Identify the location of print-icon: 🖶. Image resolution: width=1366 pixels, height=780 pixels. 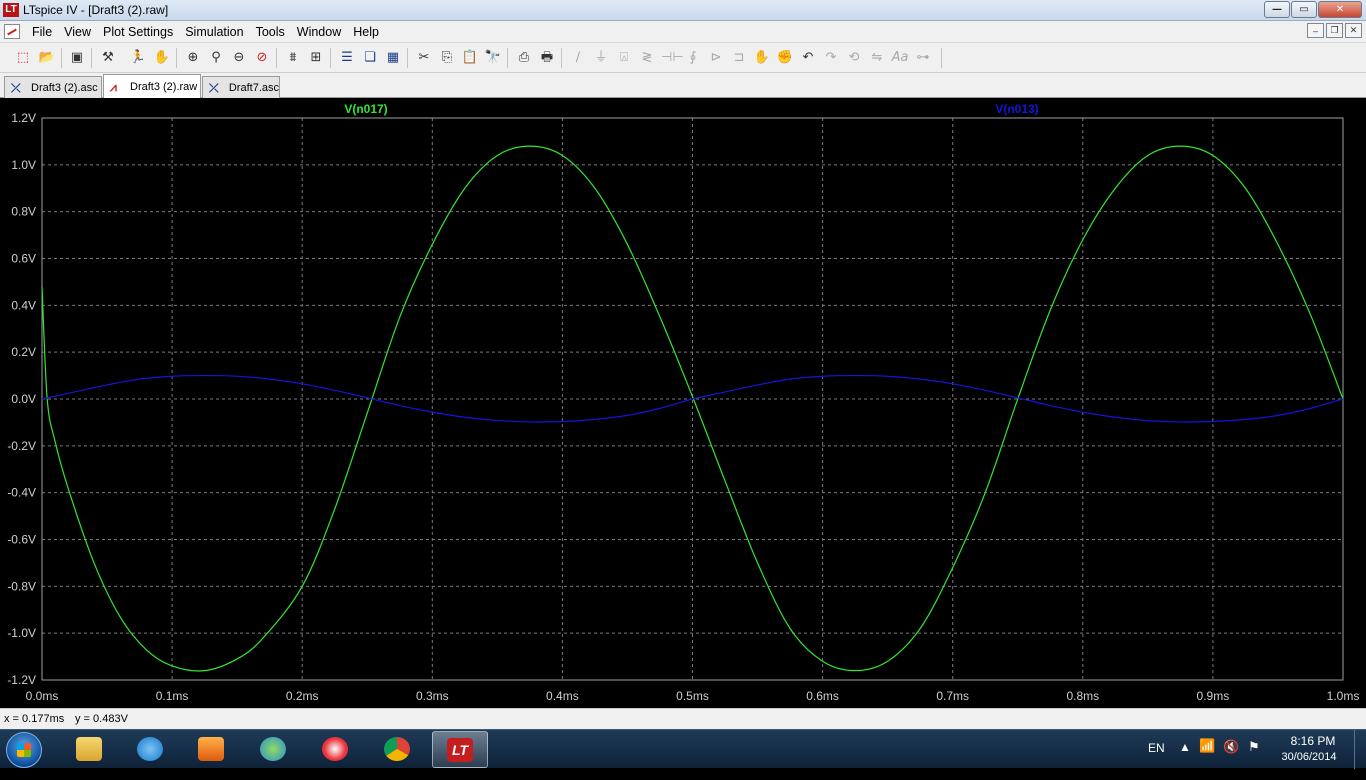
(547, 58).